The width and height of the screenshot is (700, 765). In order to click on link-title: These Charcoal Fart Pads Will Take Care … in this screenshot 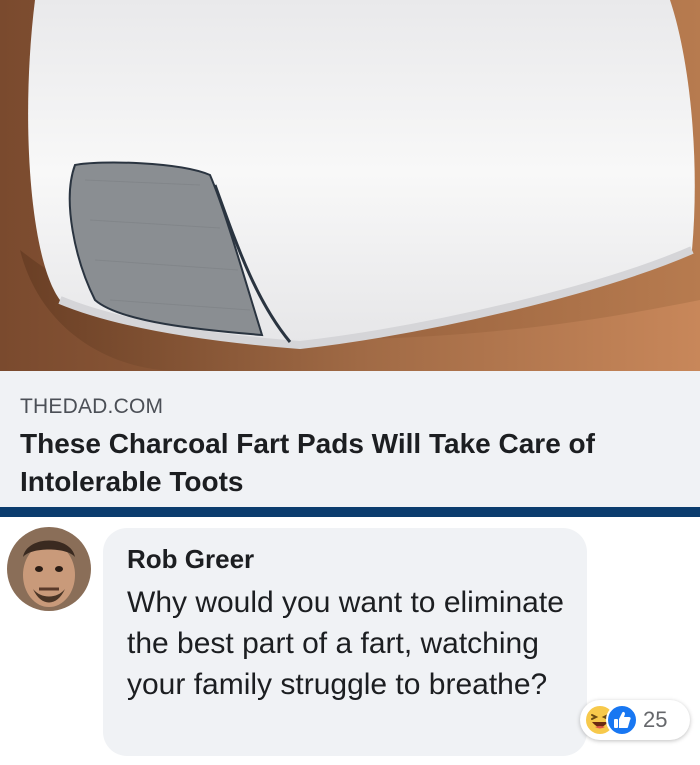, I will do `click(350, 463)`.